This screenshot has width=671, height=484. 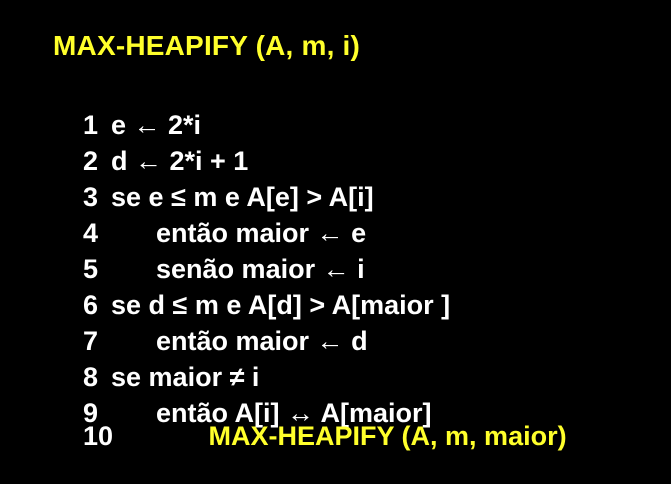 I want to click on algorithm-title: MAX-HEAPIFY (A, m, i), so click(x=207, y=45).